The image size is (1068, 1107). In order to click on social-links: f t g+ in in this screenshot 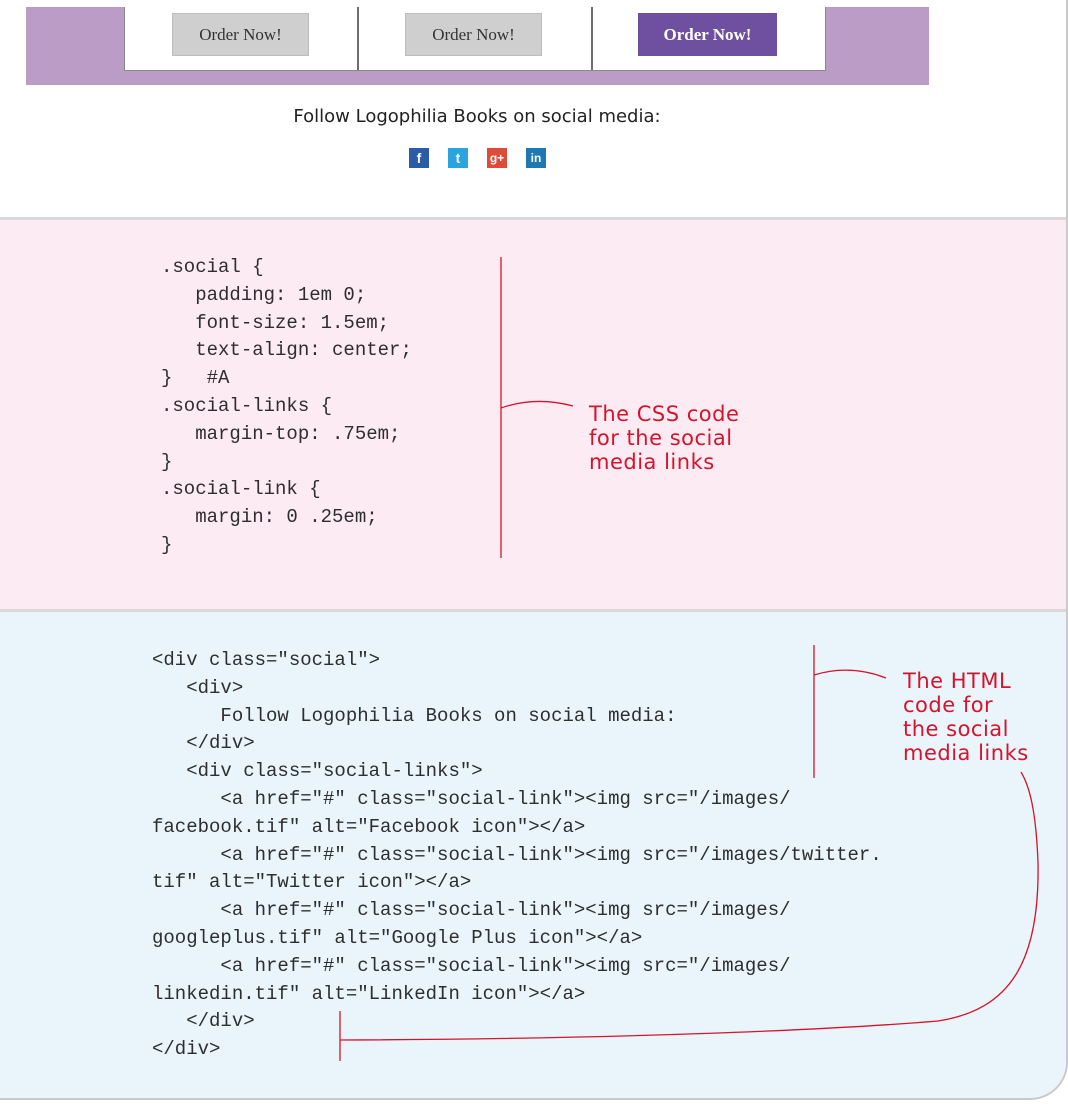, I will do `click(477, 158)`.